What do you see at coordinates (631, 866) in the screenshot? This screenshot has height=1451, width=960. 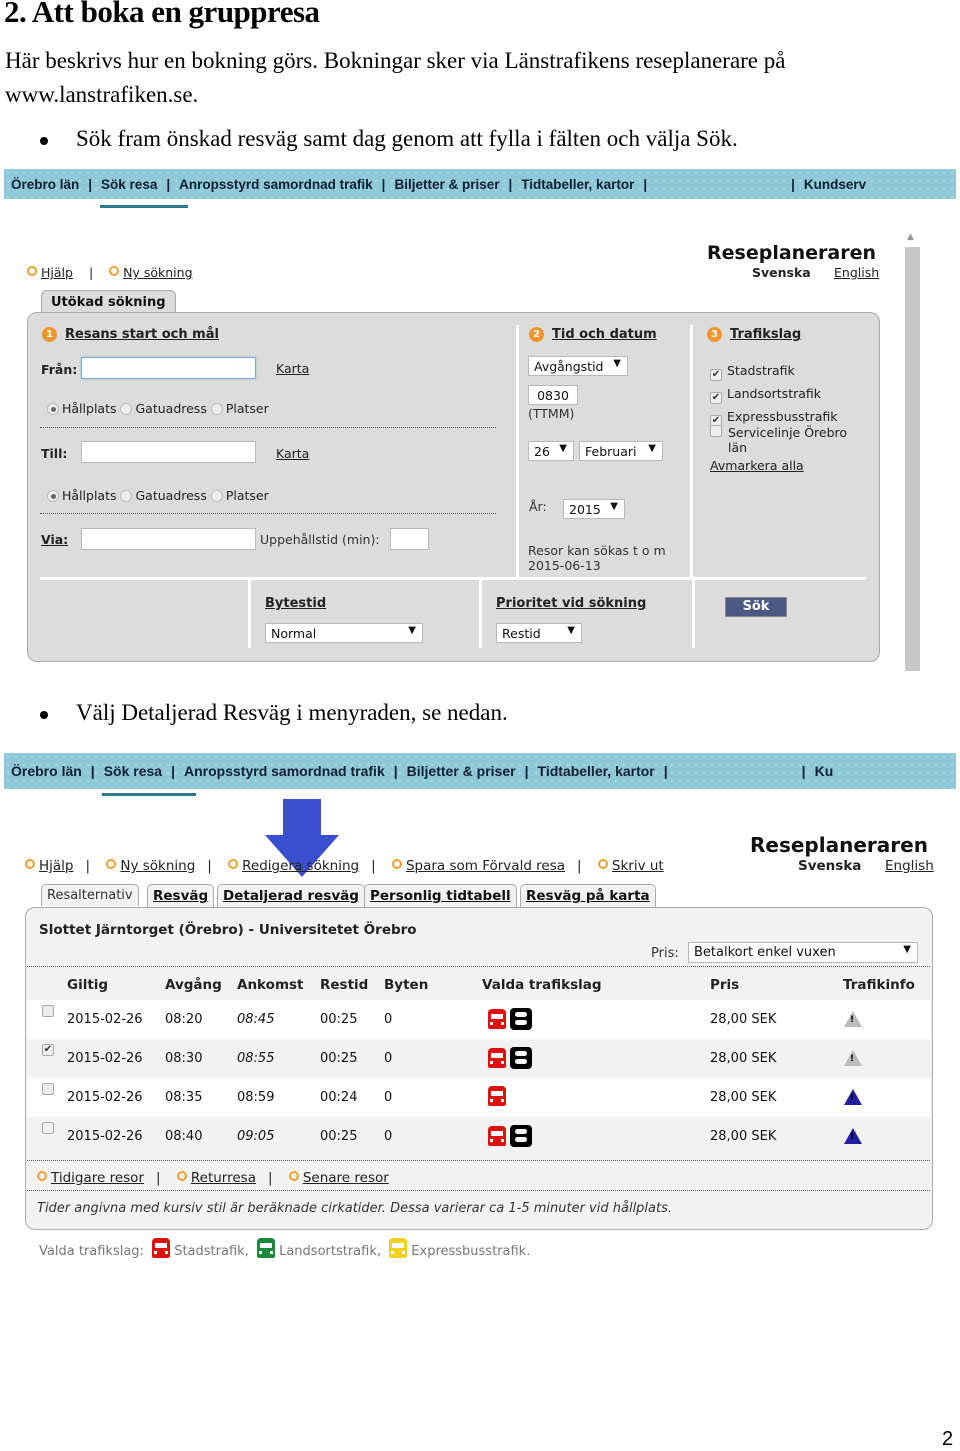 I see `print-link: Skriv ut` at bounding box center [631, 866].